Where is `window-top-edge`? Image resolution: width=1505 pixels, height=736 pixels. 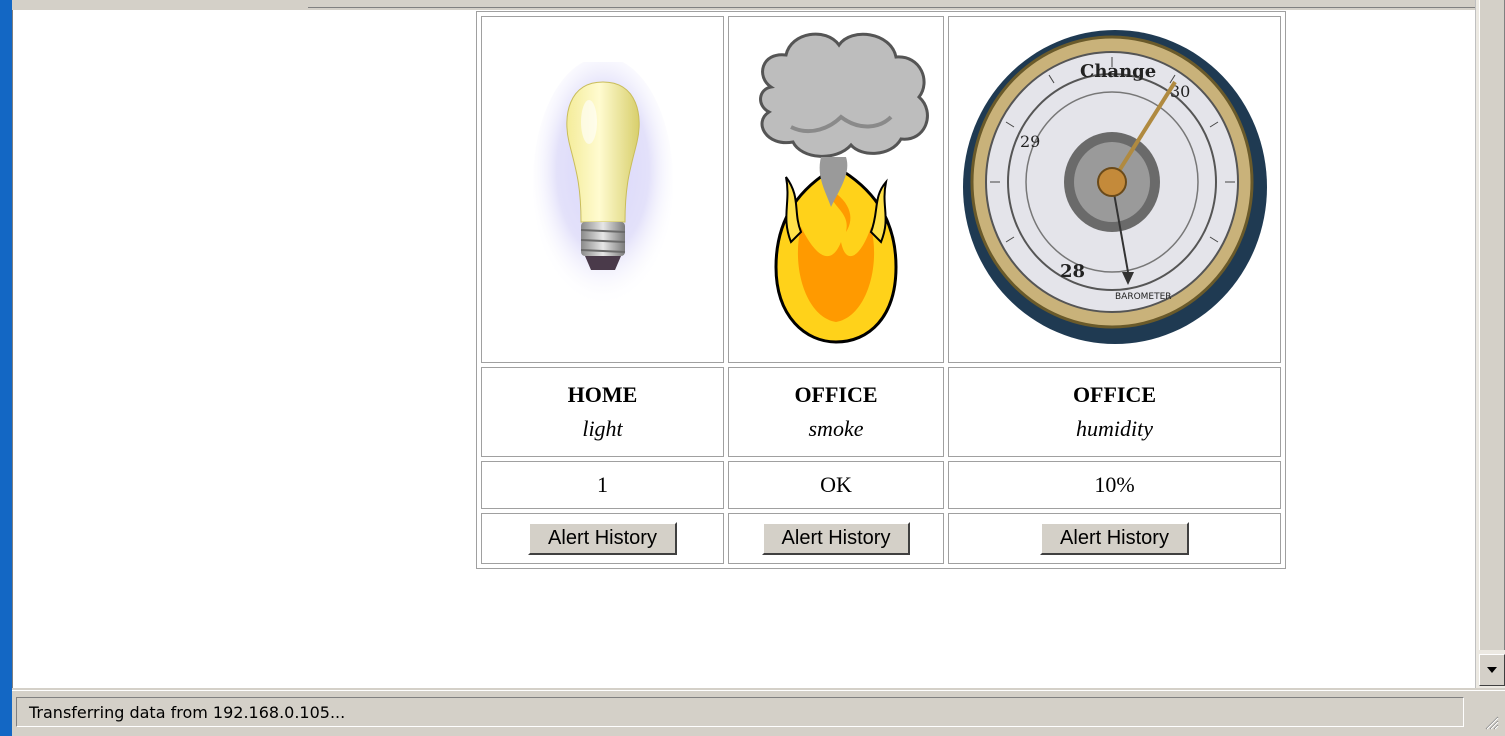 window-top-edge is located at coordinates (758, 5).